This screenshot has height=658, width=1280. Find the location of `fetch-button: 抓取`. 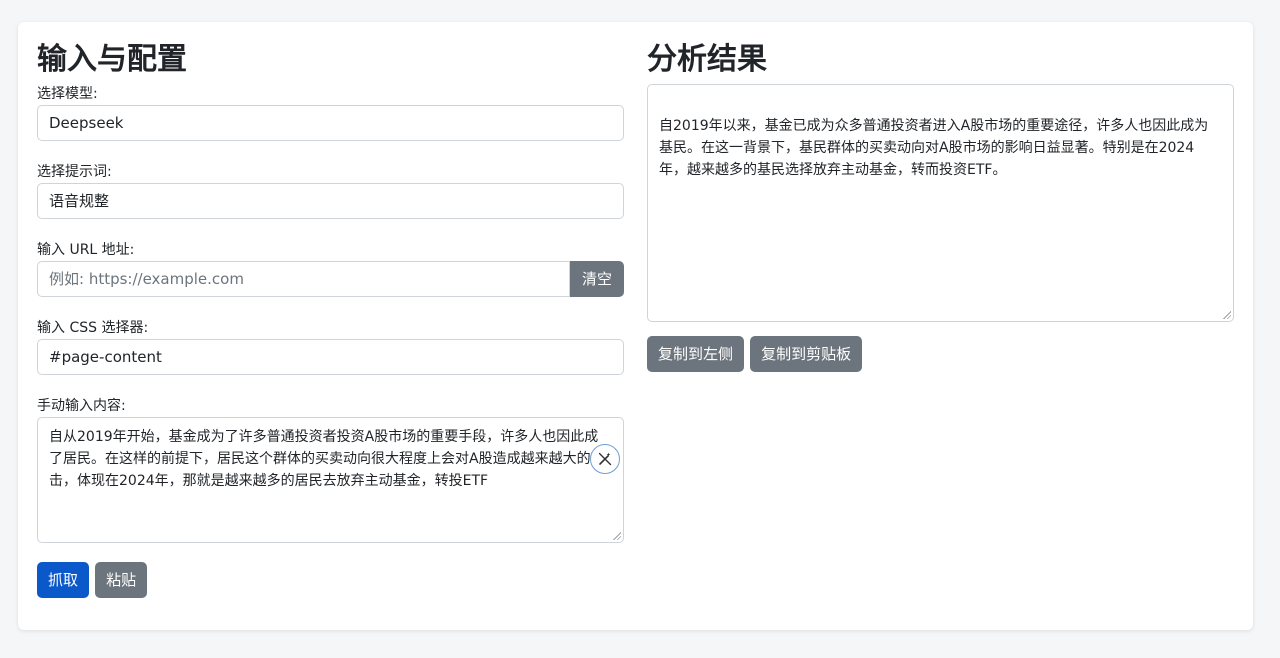

fetch-button: 抓取 is located at coordinates (63, 580).